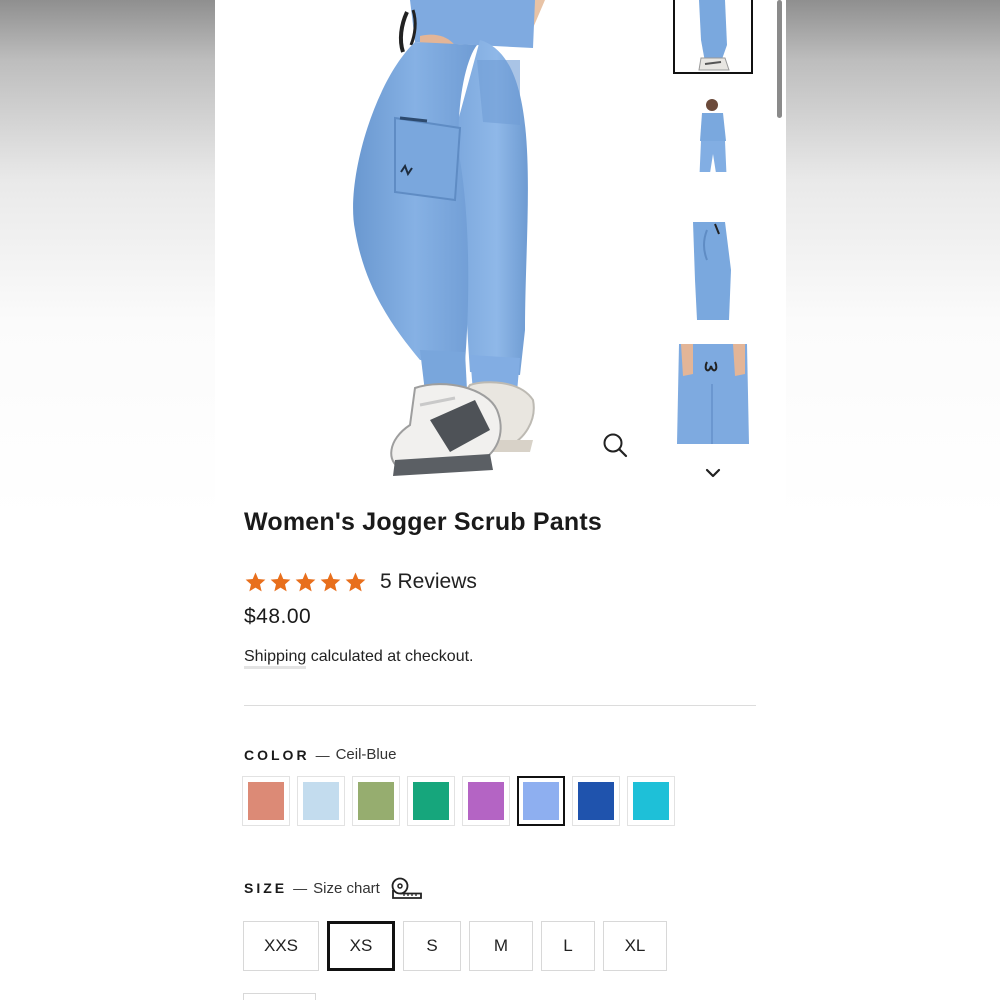 This screenshot has width=1000, height=1000. I want to click on color-swatch-selected, so click(541, 801).